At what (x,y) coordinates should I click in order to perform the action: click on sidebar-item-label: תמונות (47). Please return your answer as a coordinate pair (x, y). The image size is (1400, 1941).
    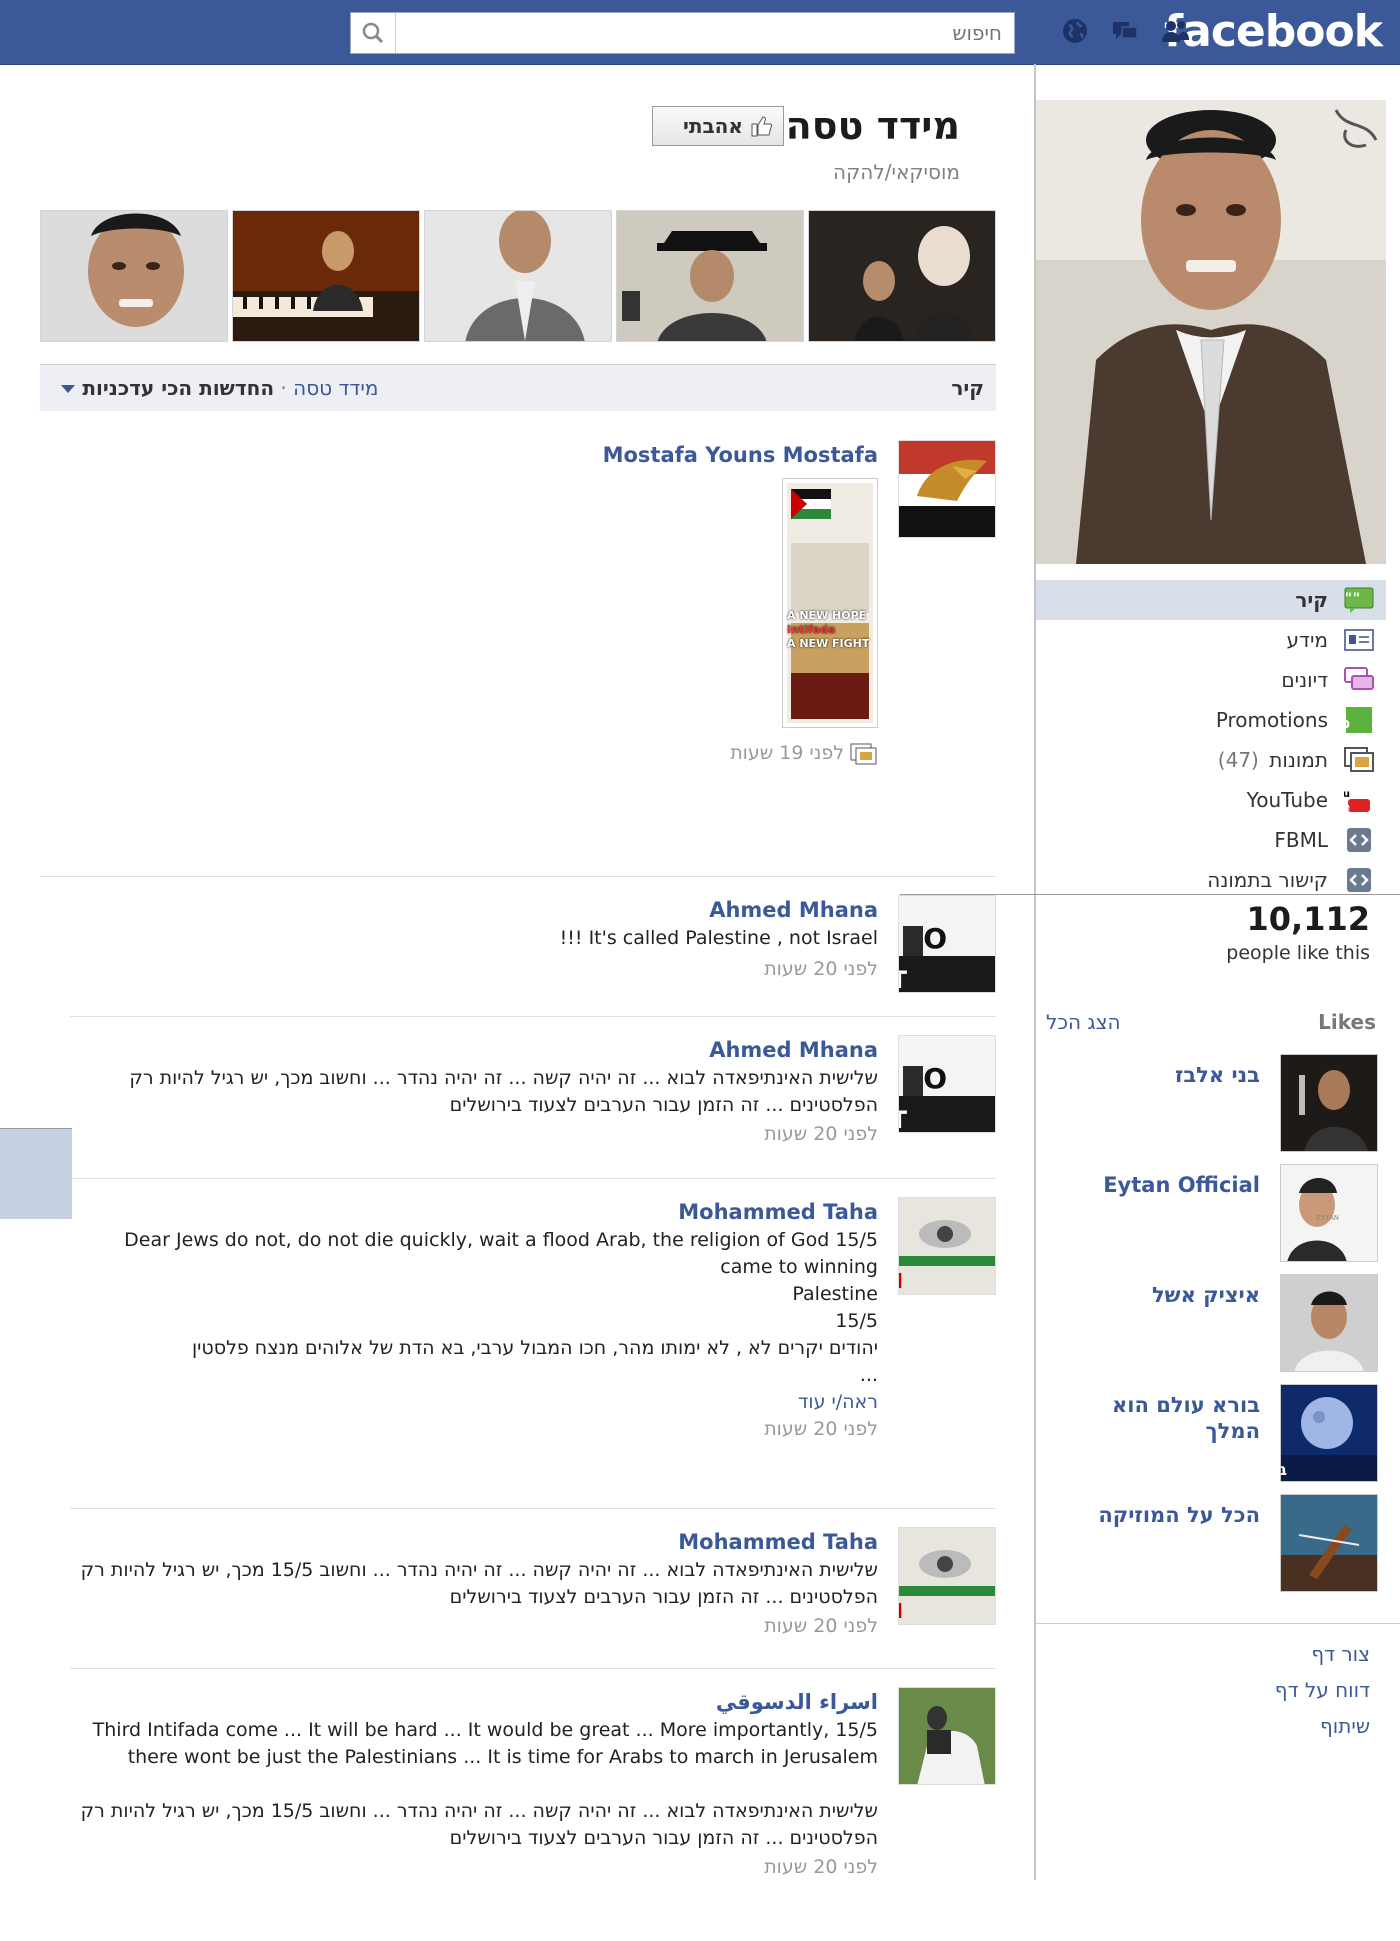
    Looking at the image, I should click on (1272, 760).